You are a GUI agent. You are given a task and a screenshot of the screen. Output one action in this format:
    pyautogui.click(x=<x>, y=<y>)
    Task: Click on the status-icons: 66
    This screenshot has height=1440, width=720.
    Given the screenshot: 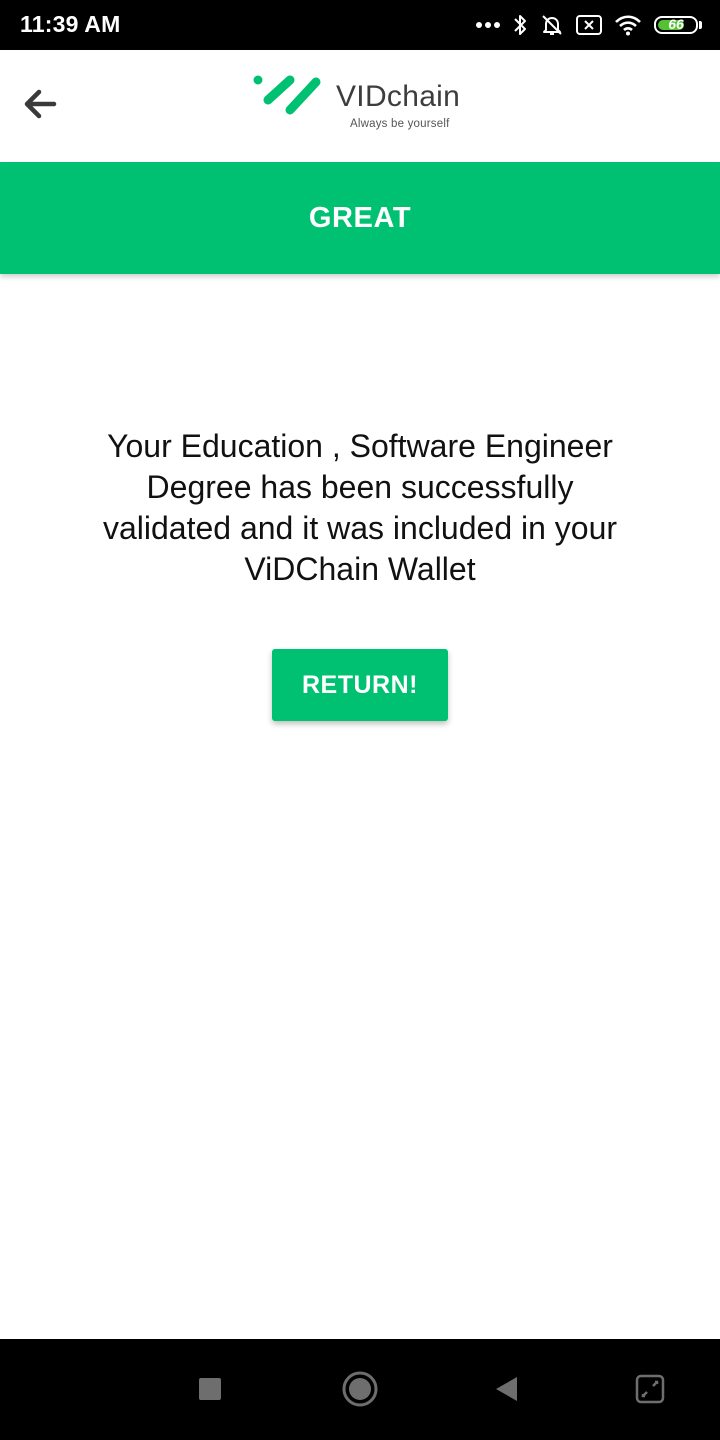 What is the action you would take?
    pyautogui.click(x=589, y=25)
    